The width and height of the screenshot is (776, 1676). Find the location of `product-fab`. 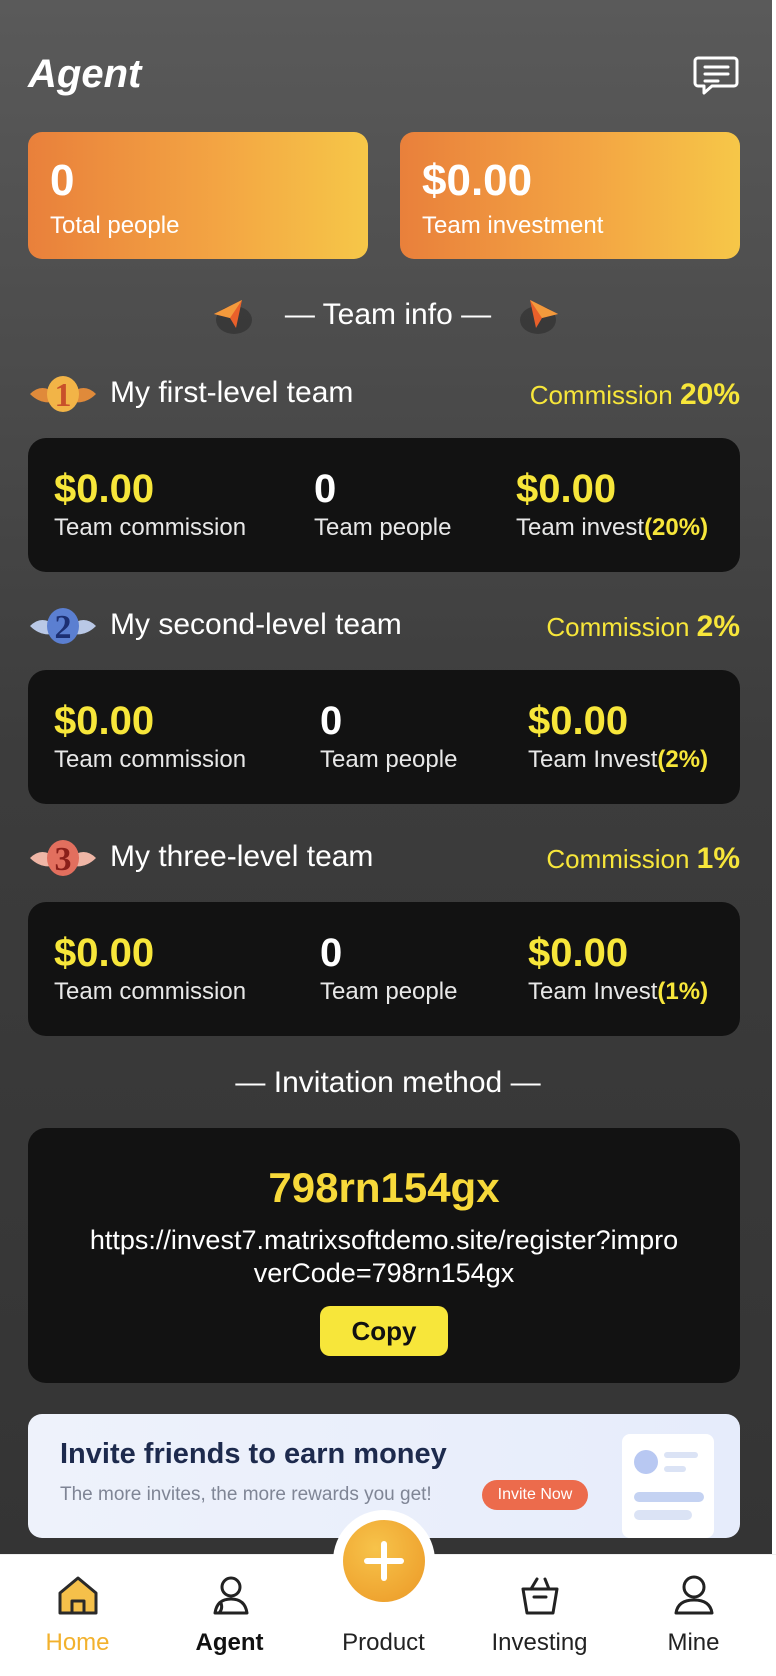

product-fab is located at coordinates (384, 1561).